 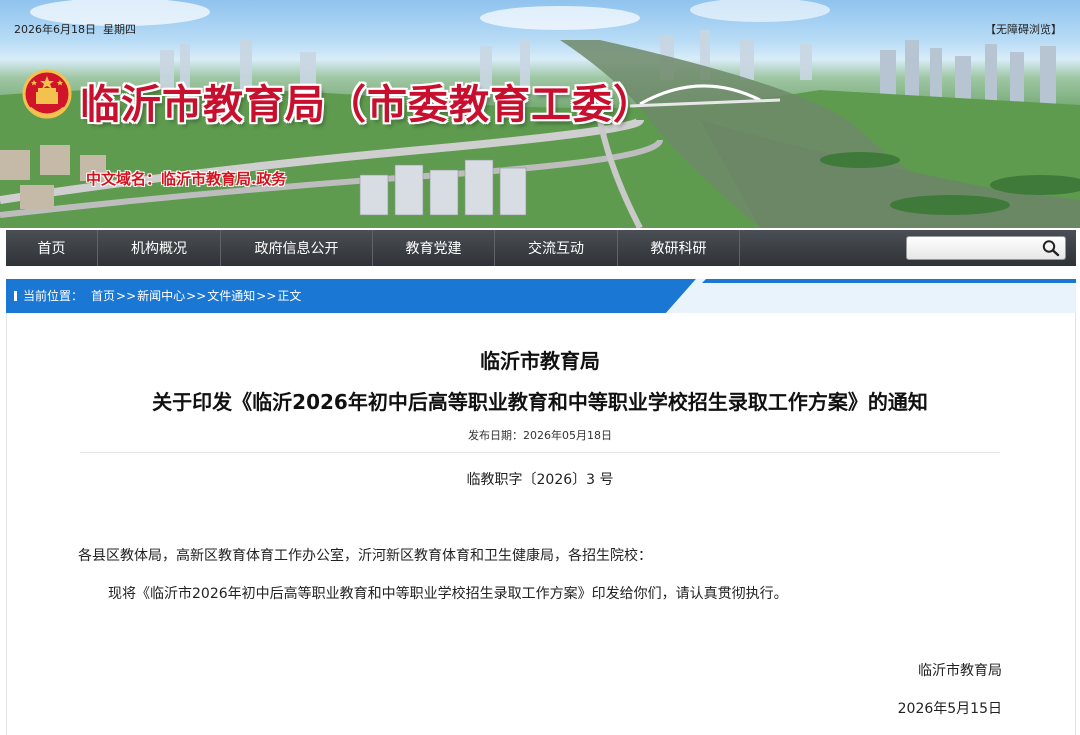 I want to click on nav-item-home: 首页, so click(x=52, y=248).